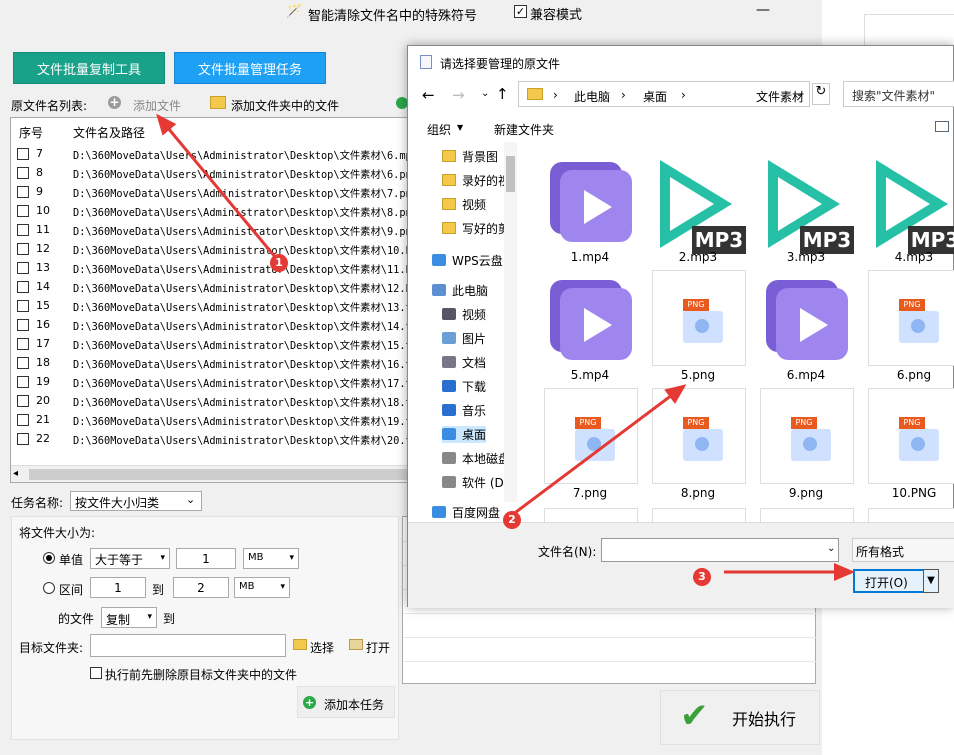 The width and height of the screenshot is (954, 755). What do you see at coordinates (512, 520) in the screenshot?
I see `marker-2: 2` at bounding box center [512, 520].